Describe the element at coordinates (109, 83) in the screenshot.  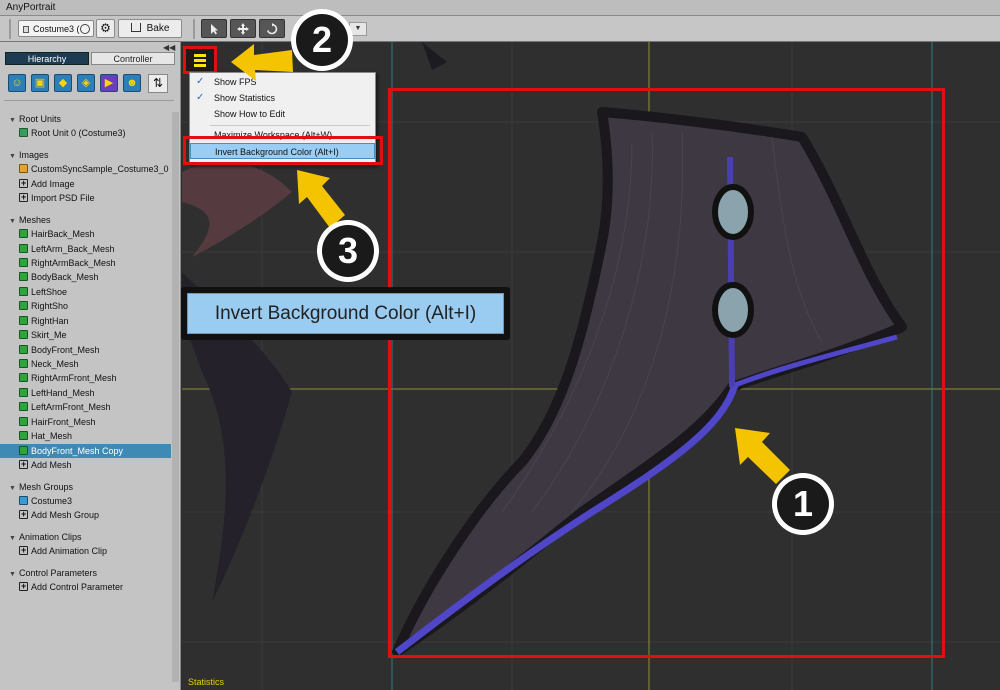
I see `animation-filter-icon: ▶` at that location.